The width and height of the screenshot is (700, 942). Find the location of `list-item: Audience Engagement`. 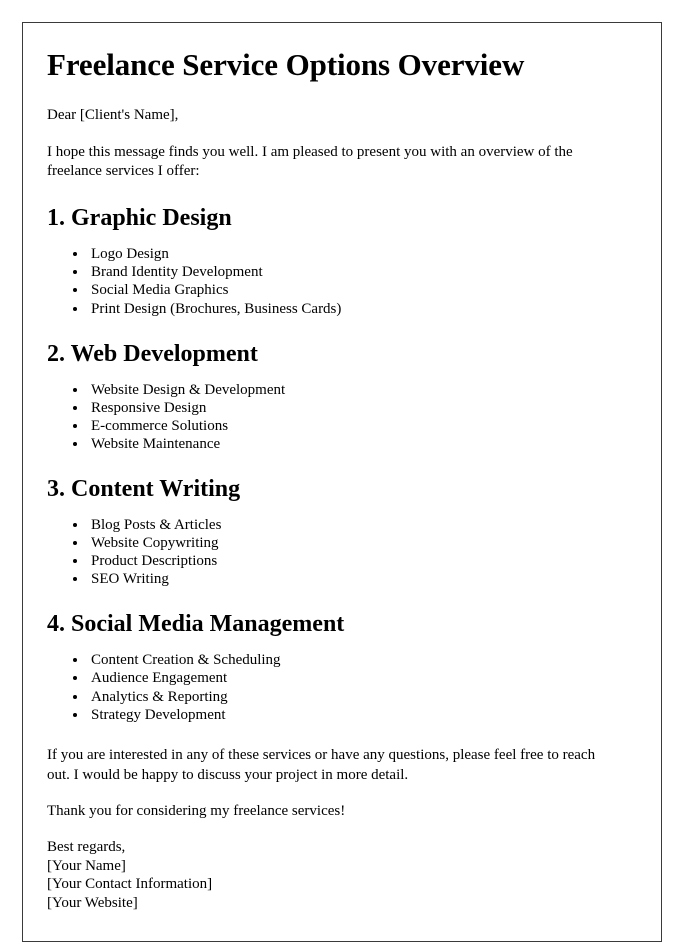

list-item: Audience Engagement is located at coordinates (359, 678).